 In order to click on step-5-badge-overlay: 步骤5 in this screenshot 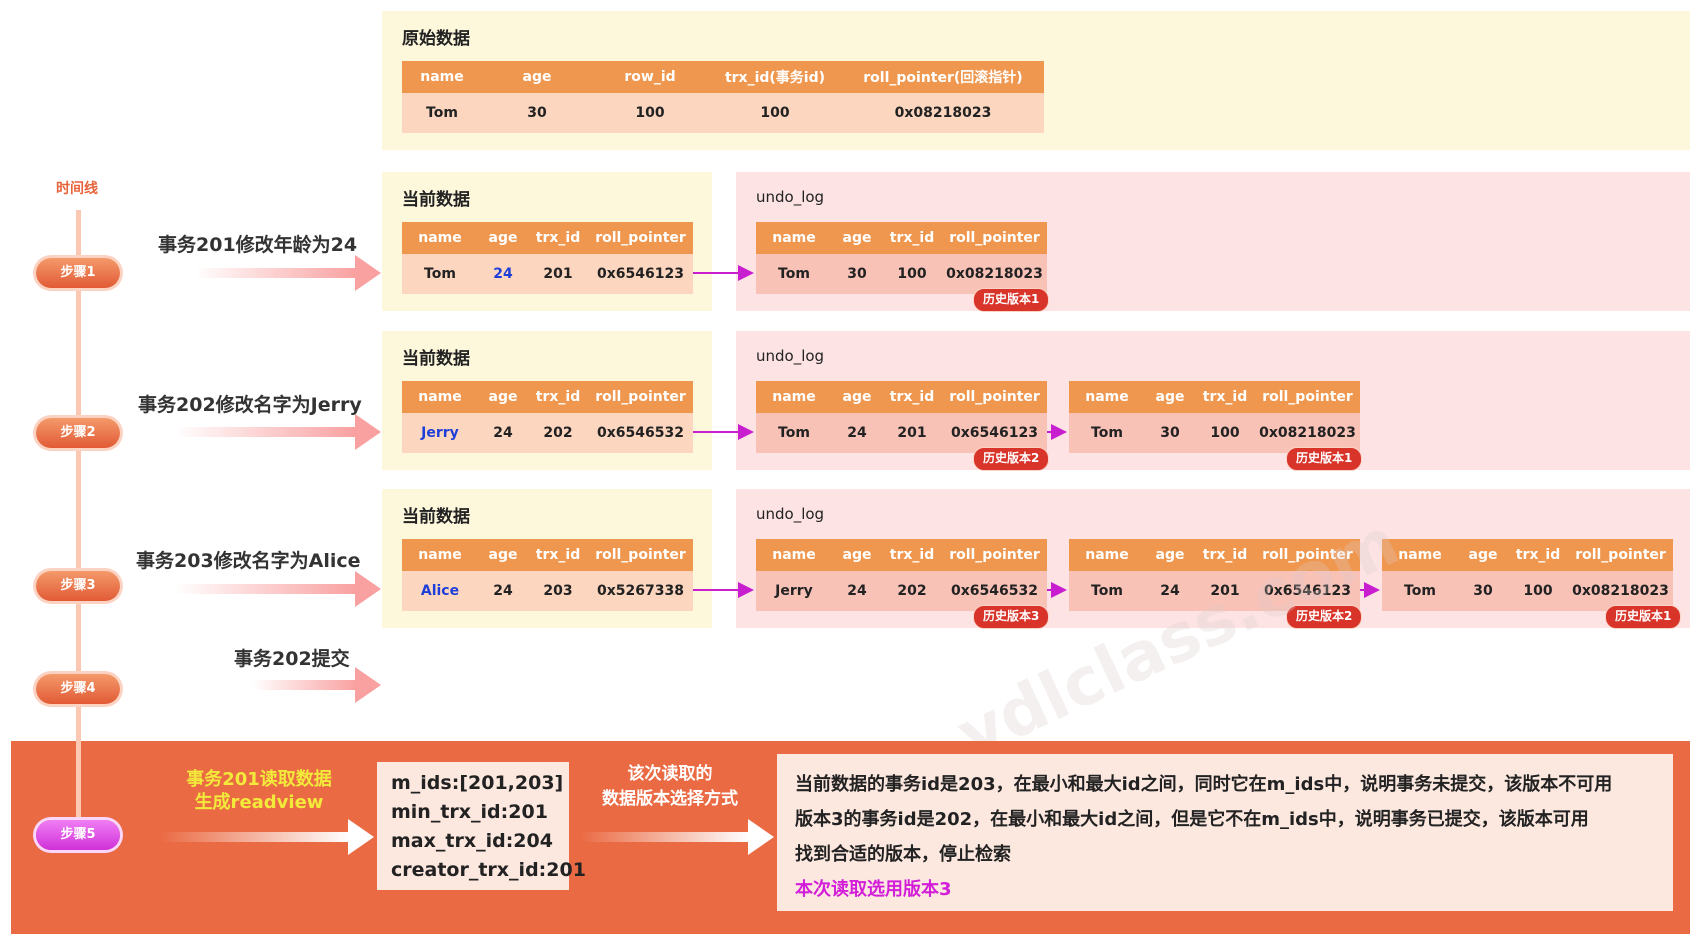, I will do `click(78, 835)`.